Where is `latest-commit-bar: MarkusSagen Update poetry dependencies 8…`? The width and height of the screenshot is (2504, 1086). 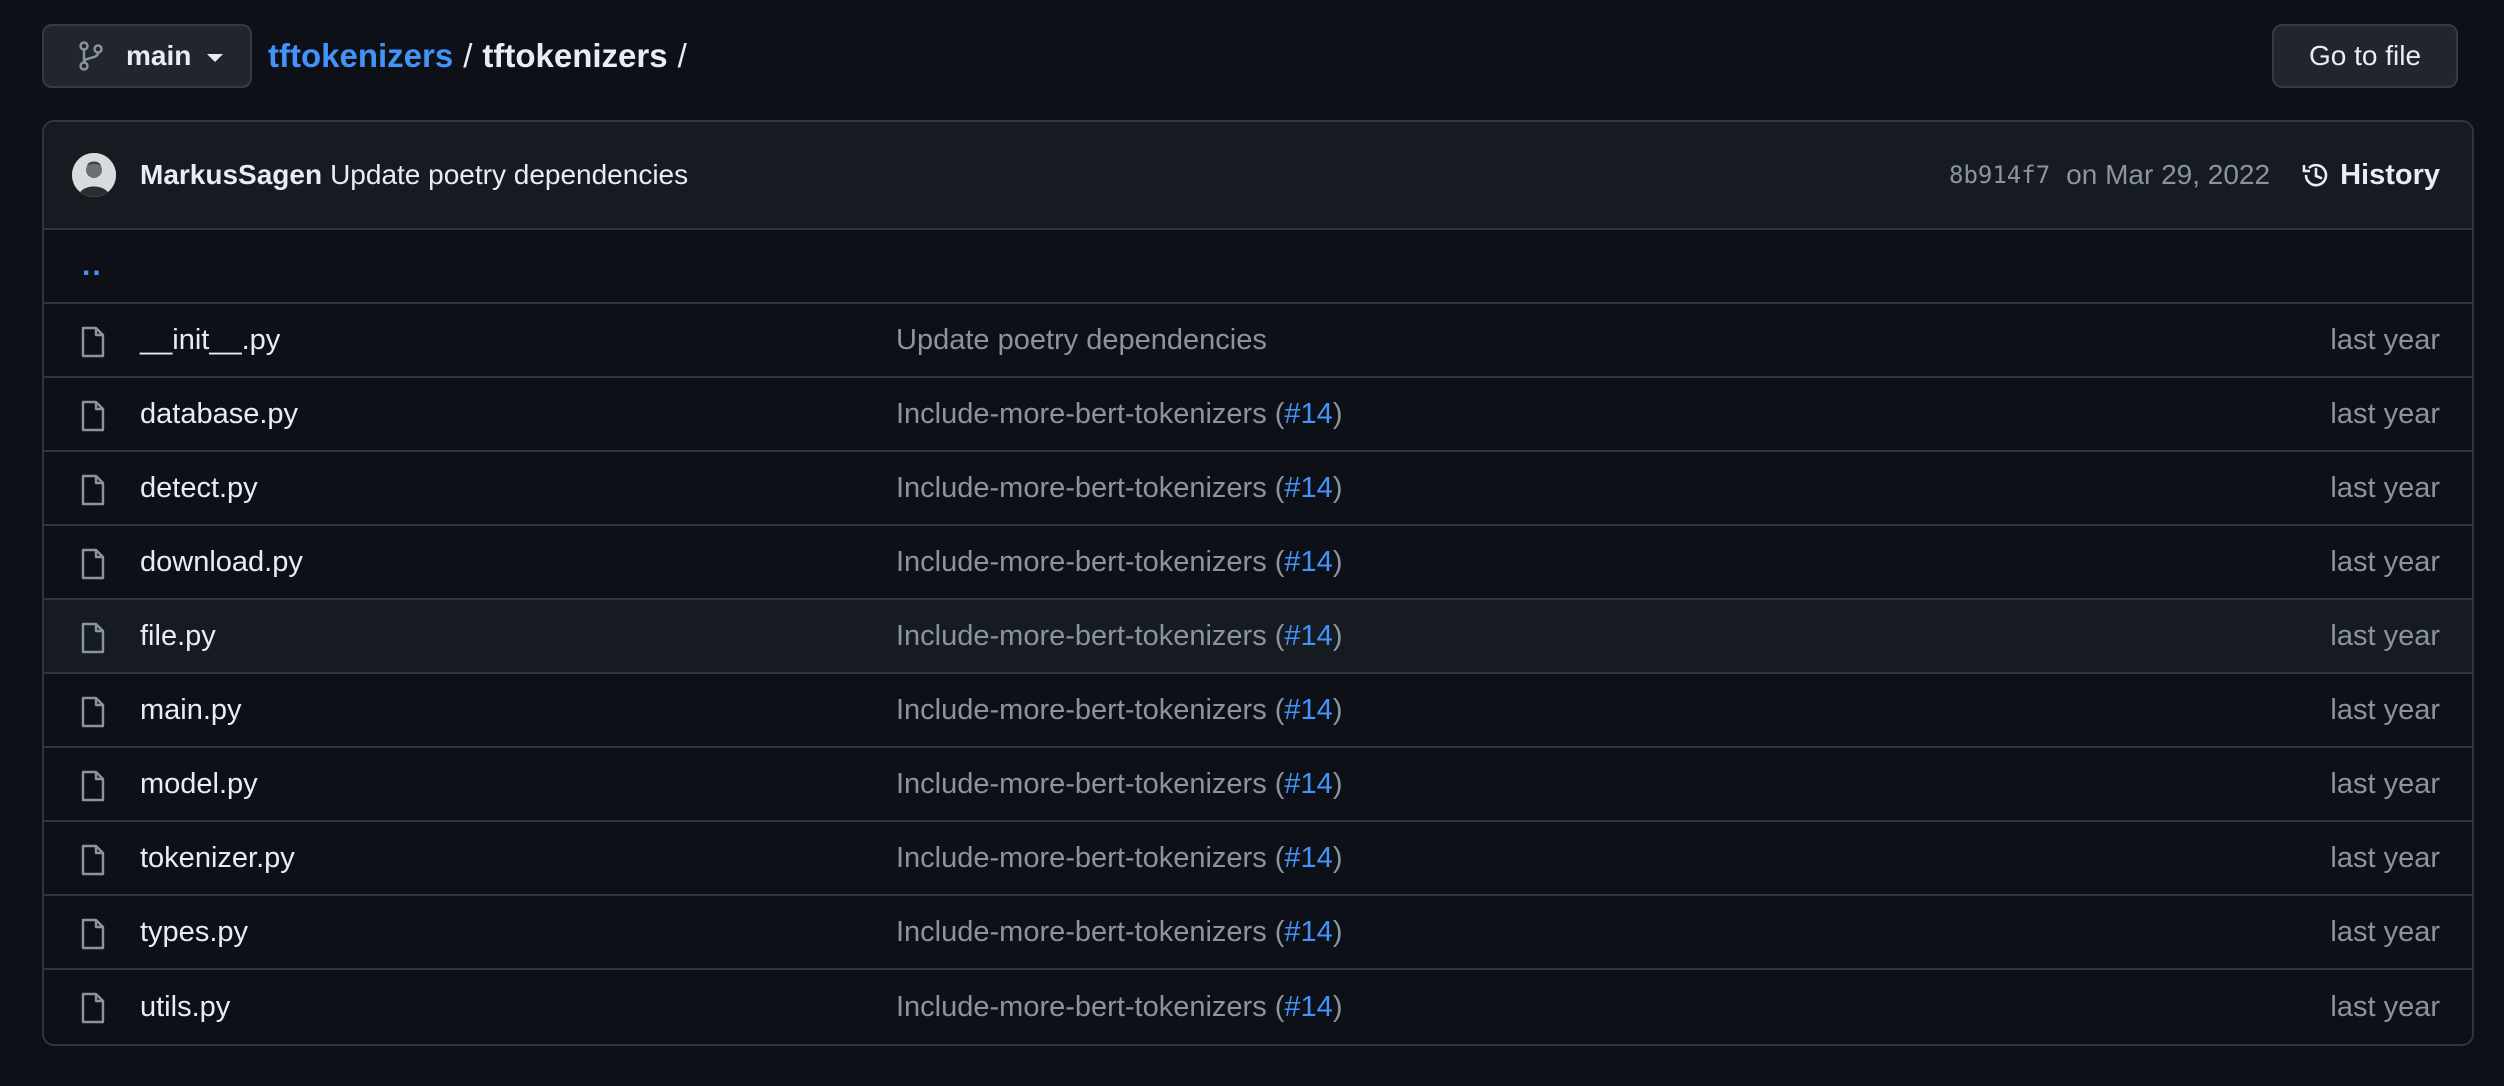
latest-commit-bar: MarkusSagen Update poetry dependencies 8… is located at coordinates (1258, 176).